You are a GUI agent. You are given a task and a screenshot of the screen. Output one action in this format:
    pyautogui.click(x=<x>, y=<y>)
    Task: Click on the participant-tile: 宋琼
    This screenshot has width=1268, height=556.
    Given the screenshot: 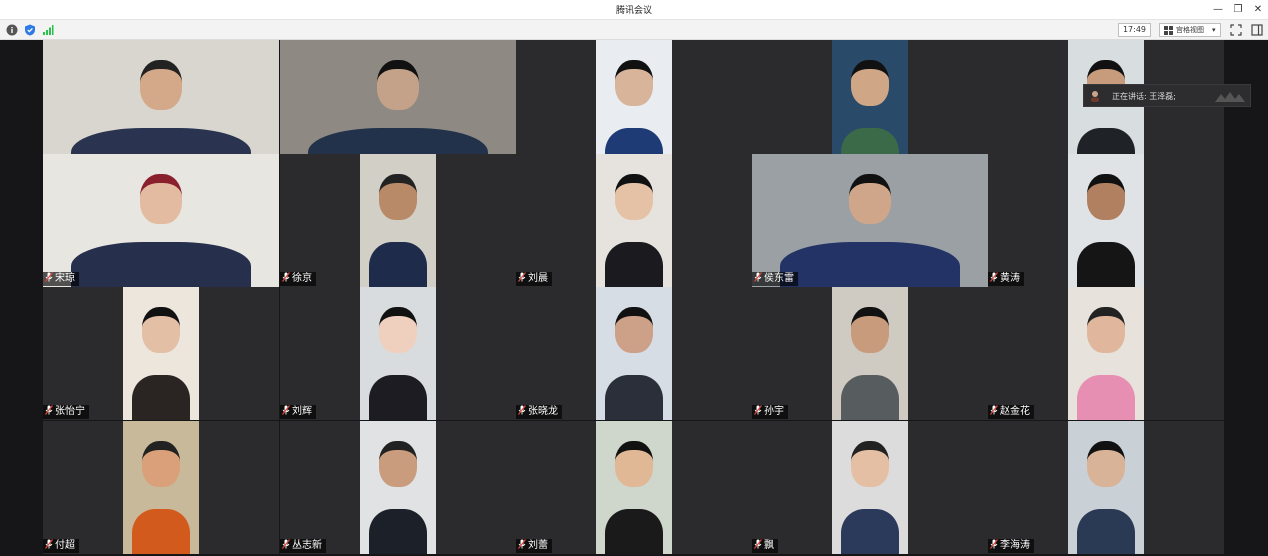 What is the action you would take?
    pyautogui.click(x=161, y=220)
    